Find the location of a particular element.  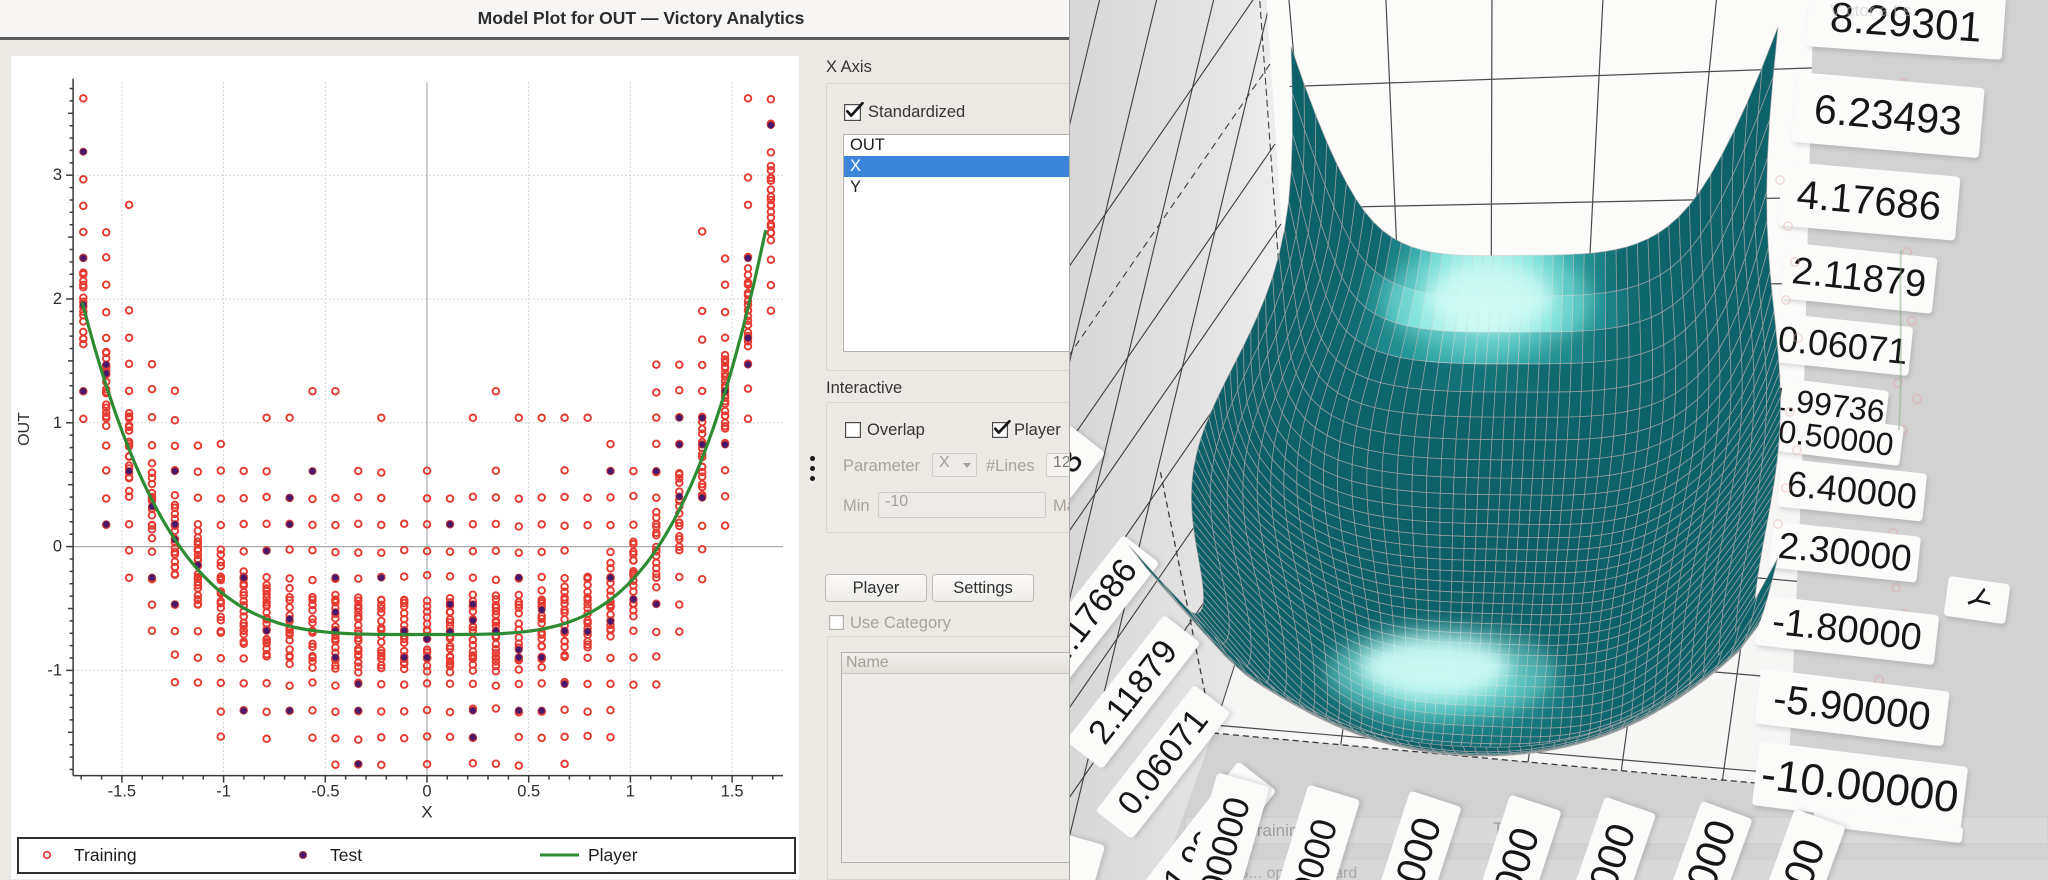

svg-text: V ctor a t s is located at coordinates (1870, 10).